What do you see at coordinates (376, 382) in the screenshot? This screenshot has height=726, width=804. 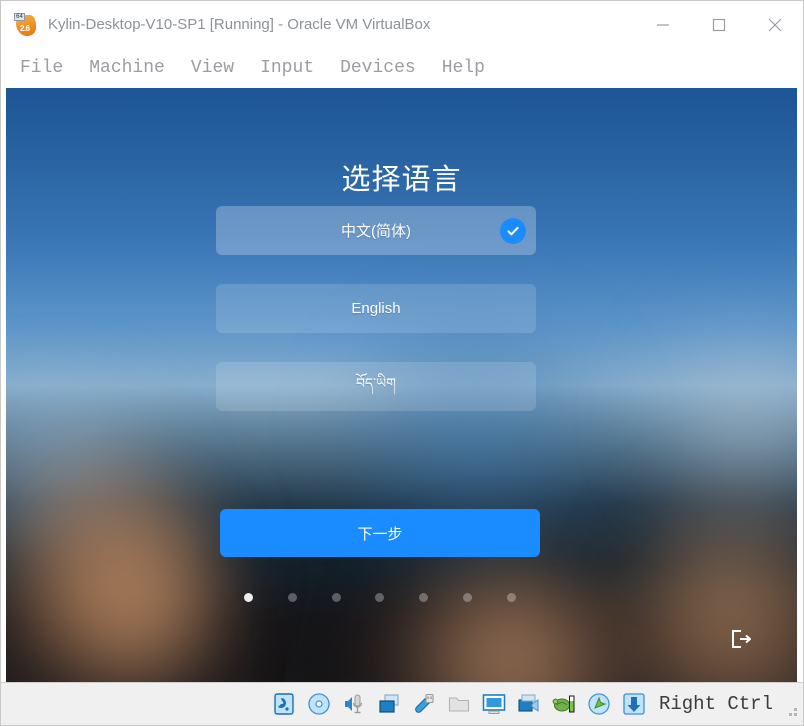 I see `language-option-label: བོད་ཡིག` at bounding box center [376, 382].